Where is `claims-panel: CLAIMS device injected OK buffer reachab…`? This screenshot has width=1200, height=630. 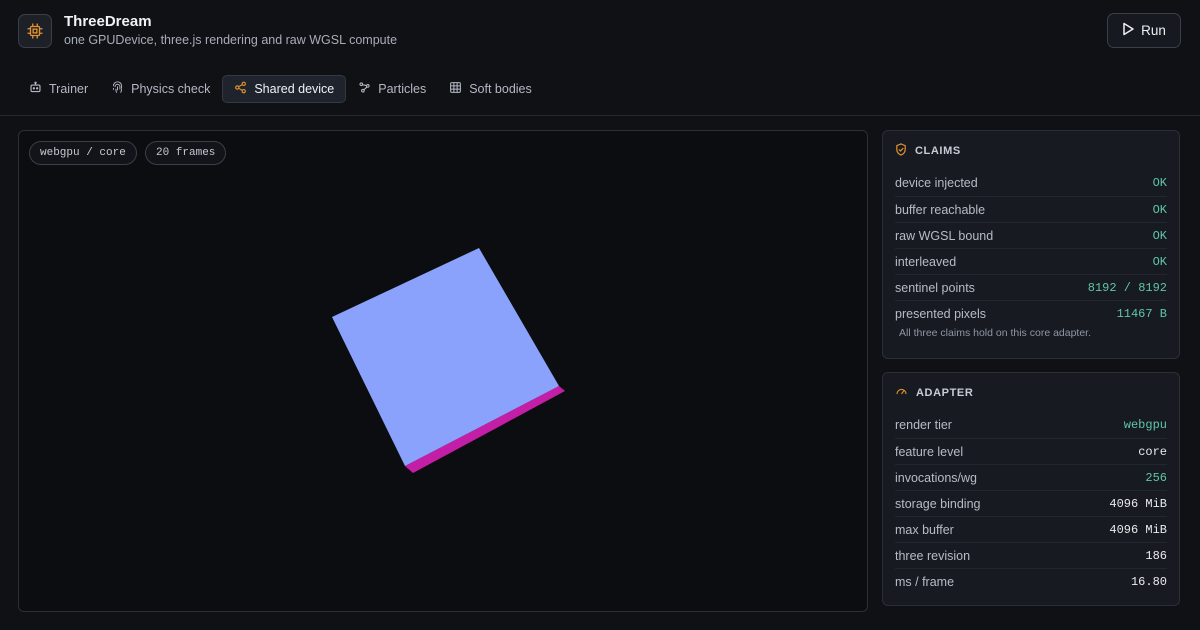 claims-panel: CLAIMS device injected OK buffer reachab… is located at coordinates (1031, 244).